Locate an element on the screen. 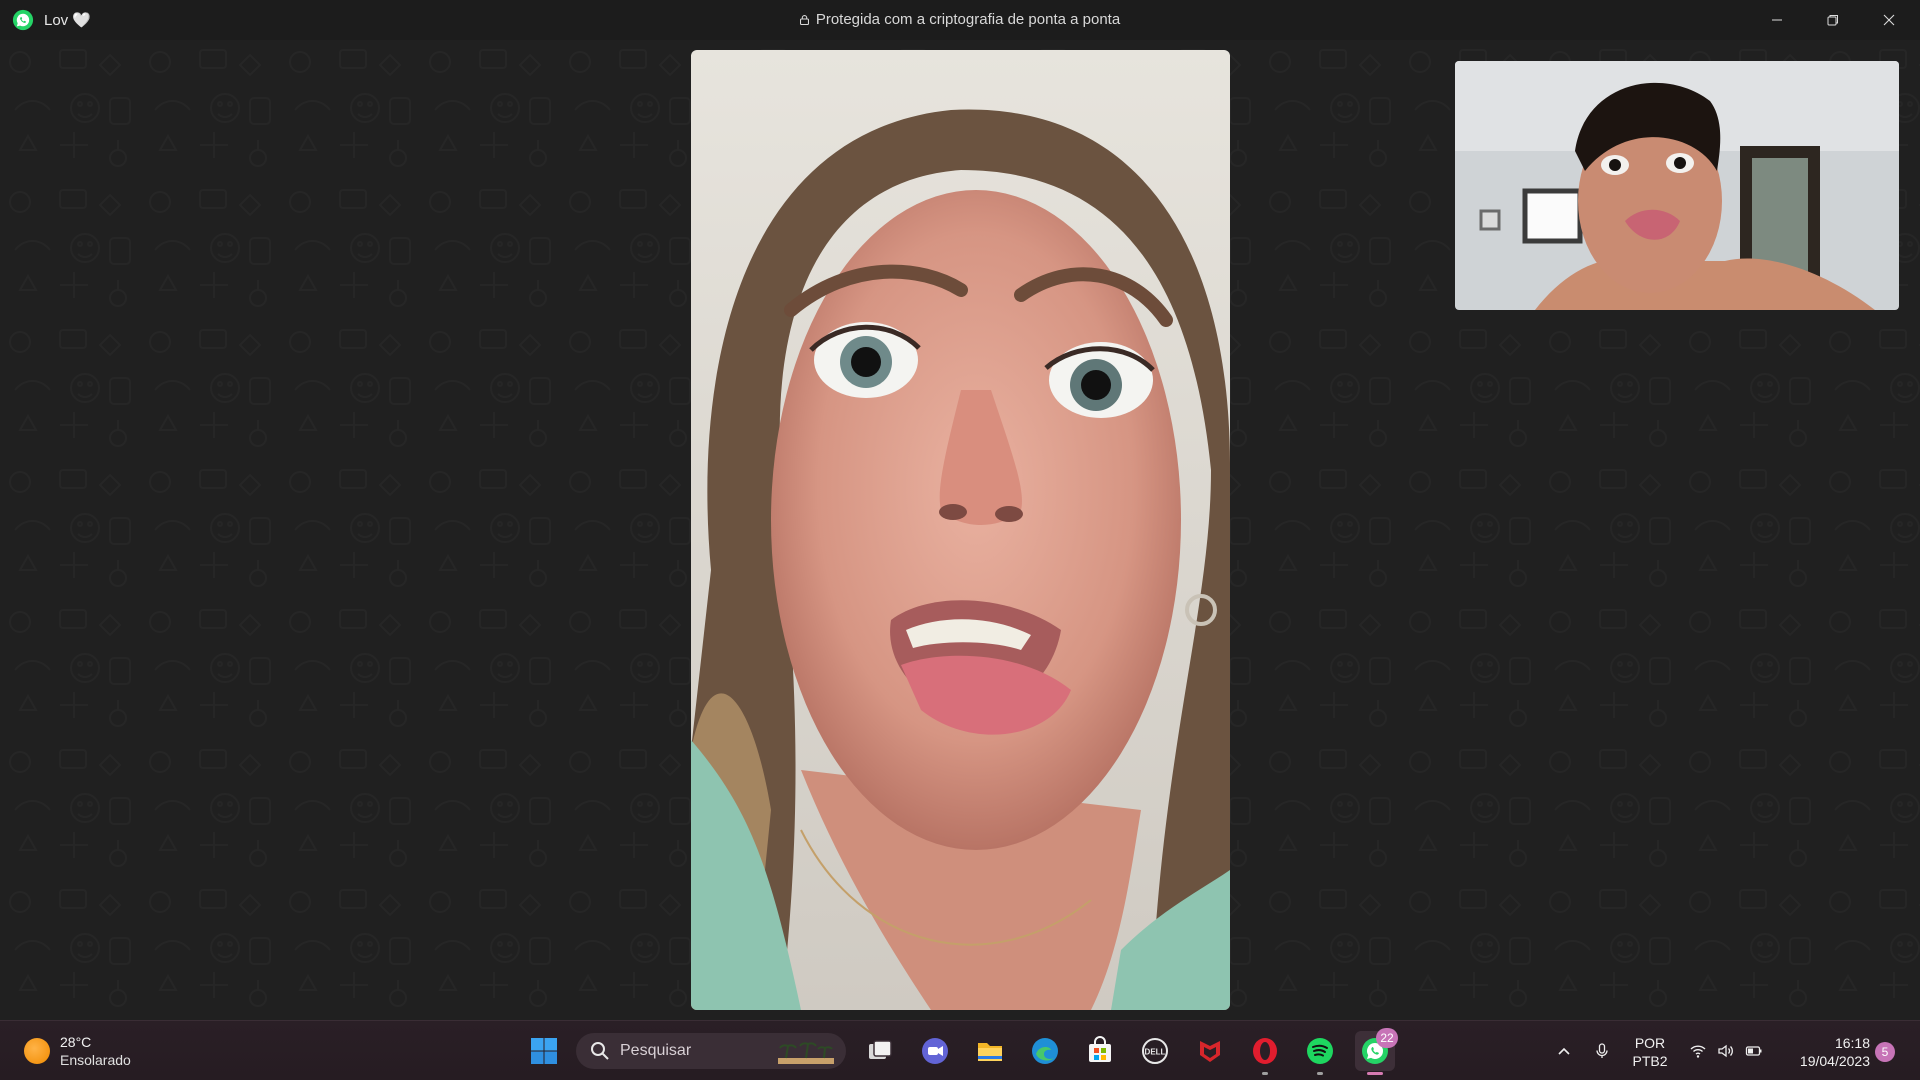 This screenshot has width=1920, height=1080. edge-button is located at coordinates (1045, 1051).